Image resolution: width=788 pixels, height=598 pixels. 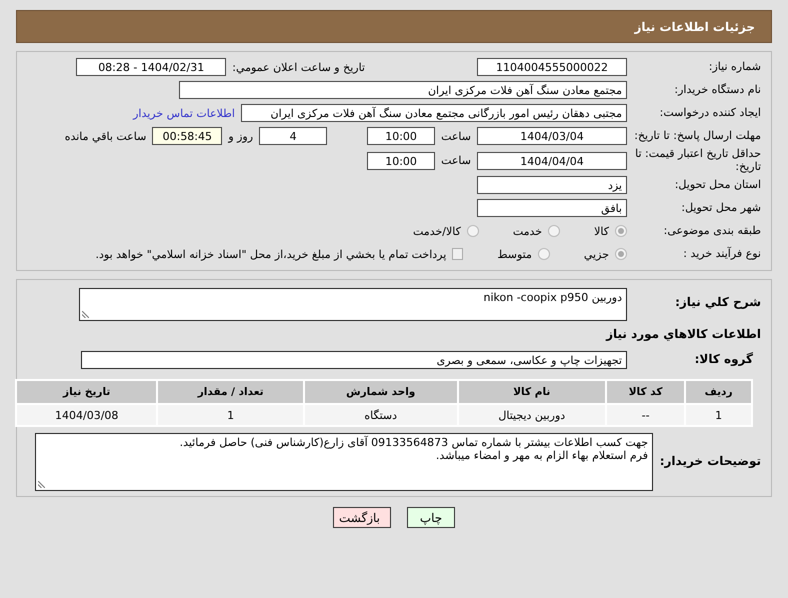 I want to click on field-label: ساعت باقي مانده, so click(x=105, y=136).